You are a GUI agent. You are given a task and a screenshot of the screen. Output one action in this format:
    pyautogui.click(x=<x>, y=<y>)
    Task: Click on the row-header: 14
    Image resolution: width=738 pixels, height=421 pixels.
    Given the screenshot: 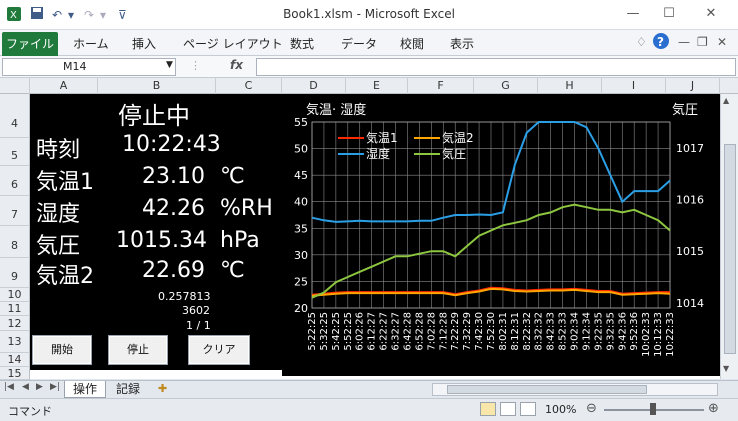 What is the action you would take?
    pyautogui.click(x=15, y=360)
    